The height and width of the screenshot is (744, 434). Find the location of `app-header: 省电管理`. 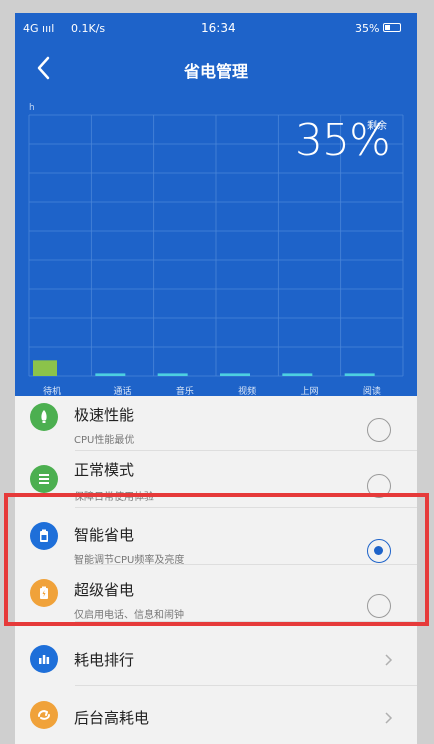

app-header: 省电管理 is located at coordinates (216, 68).